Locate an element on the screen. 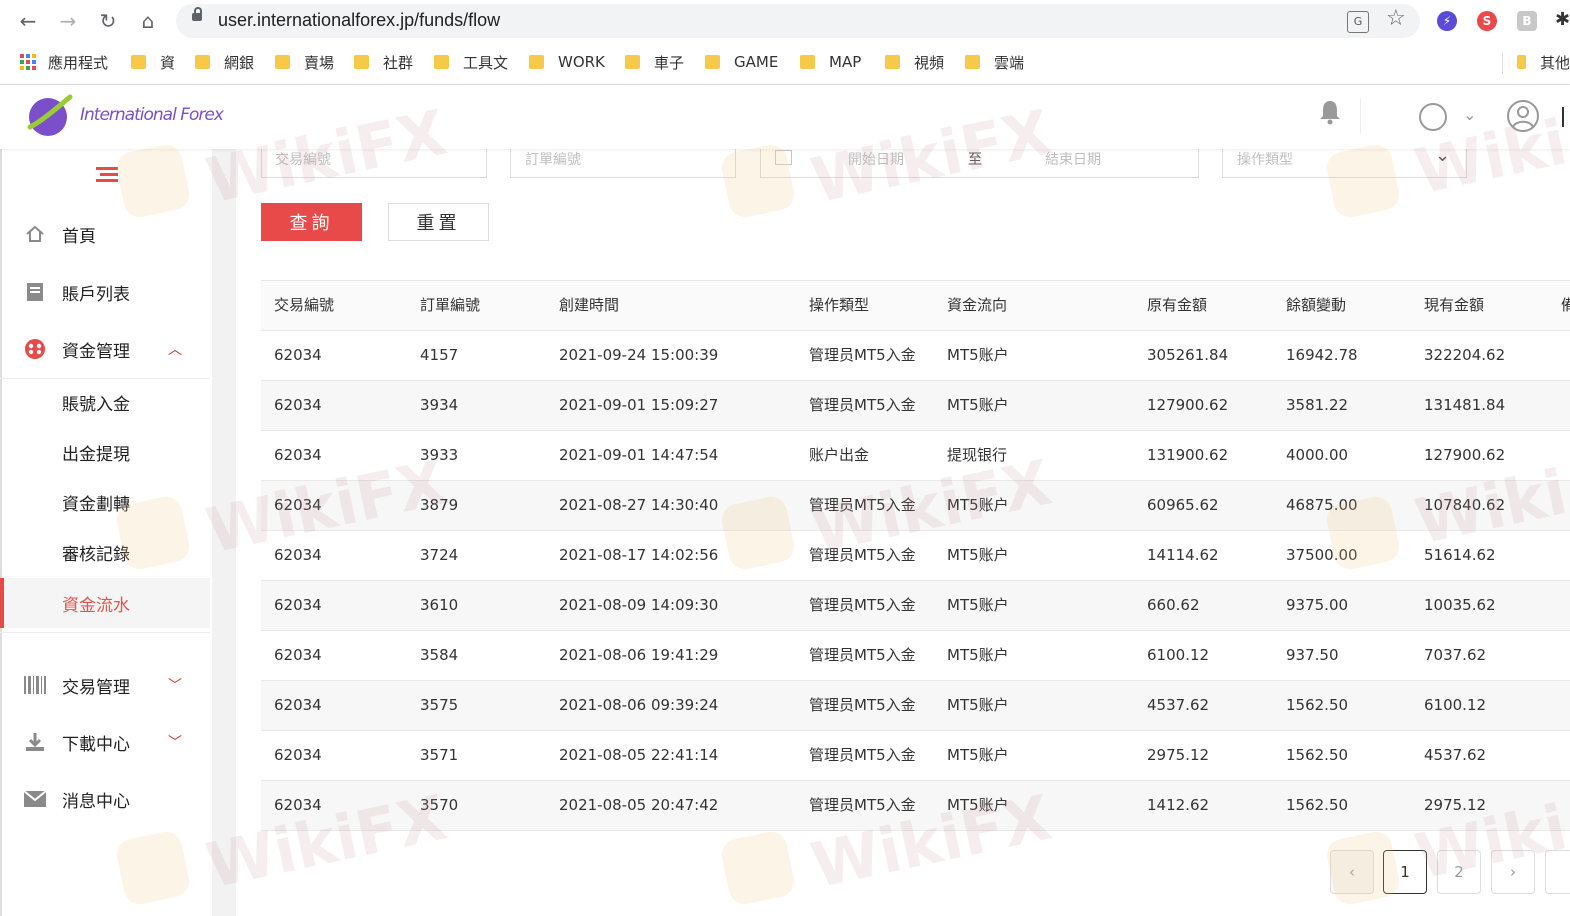  bookmark-folder: 工具文 is located at coordinates (471, 62).